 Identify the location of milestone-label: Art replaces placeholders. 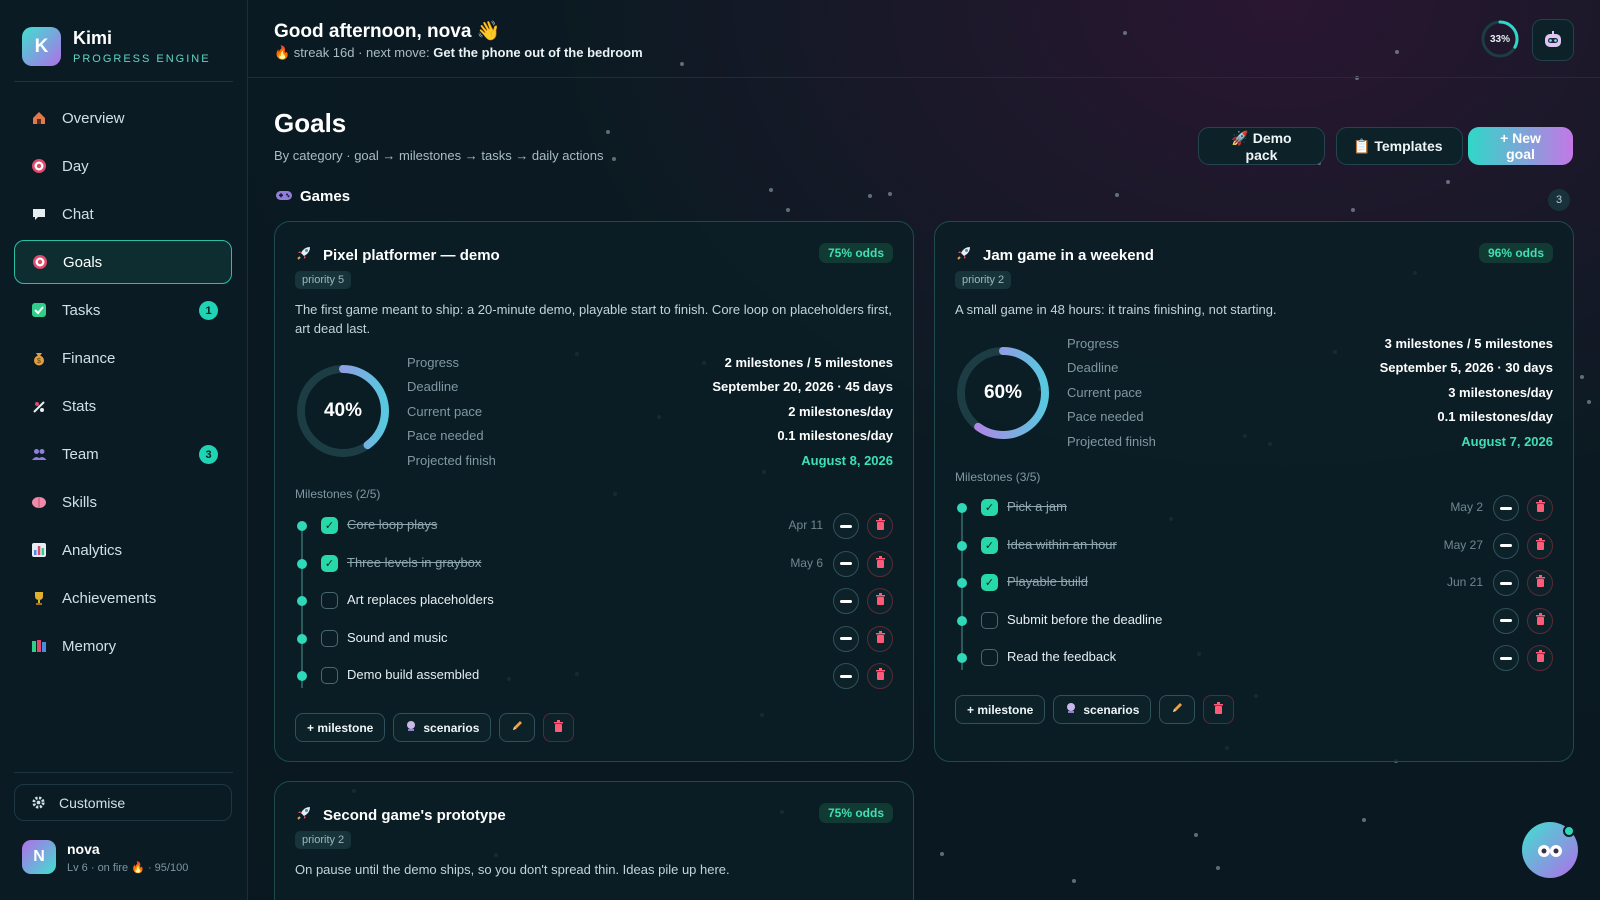
(420, 599).